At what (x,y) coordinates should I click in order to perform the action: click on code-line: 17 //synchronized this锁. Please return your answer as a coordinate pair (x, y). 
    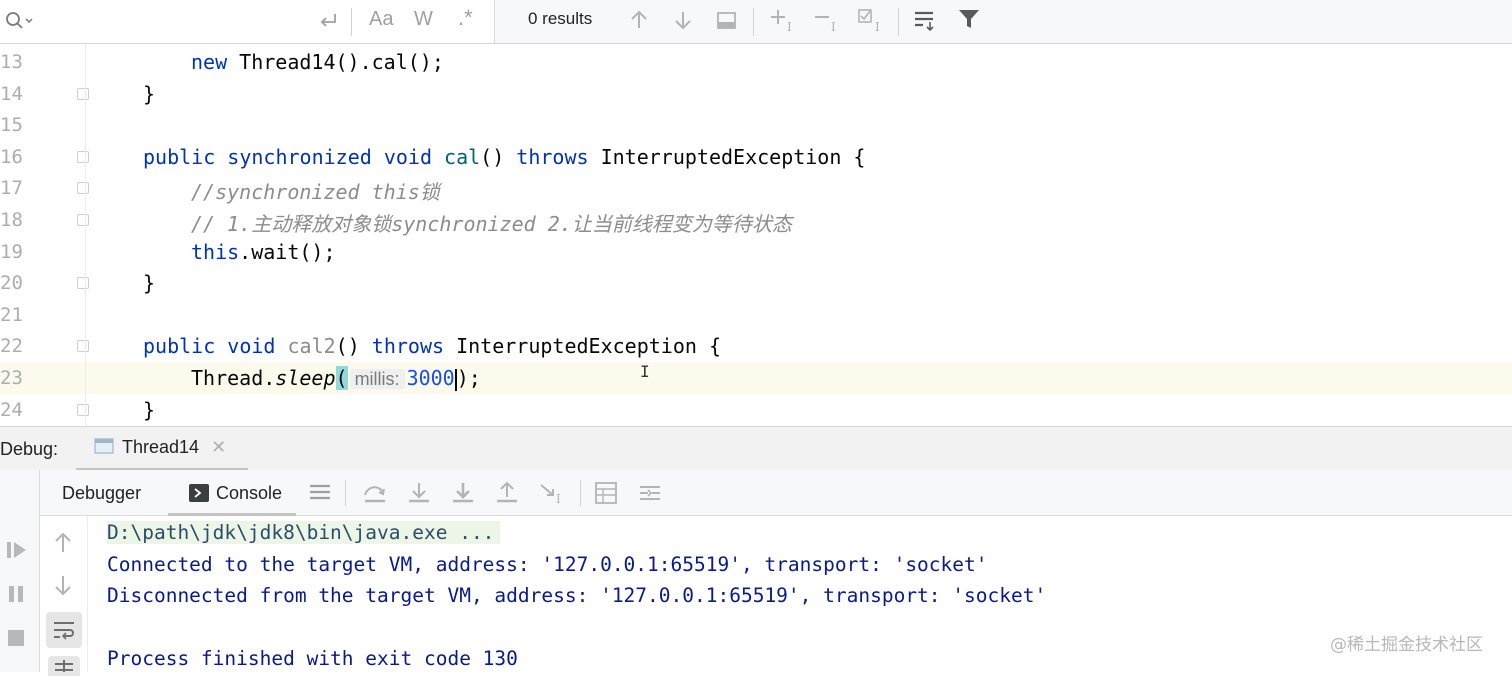
    Looking at the image, I should click on (756, 188).